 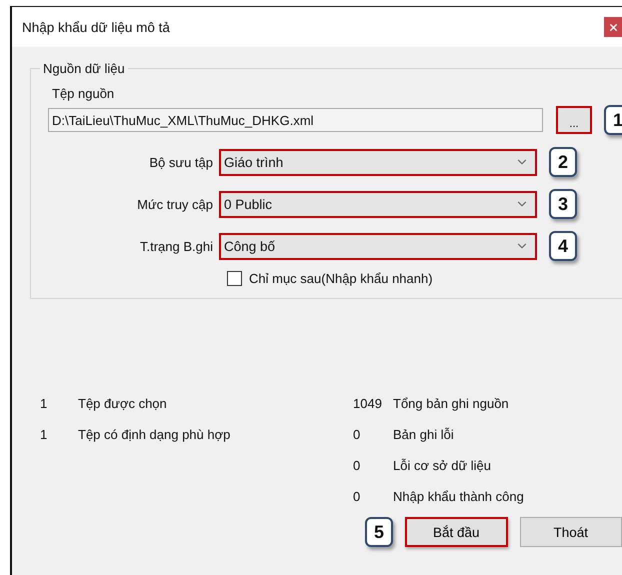 I want to click on checkbox, so click(x=234, y=278).